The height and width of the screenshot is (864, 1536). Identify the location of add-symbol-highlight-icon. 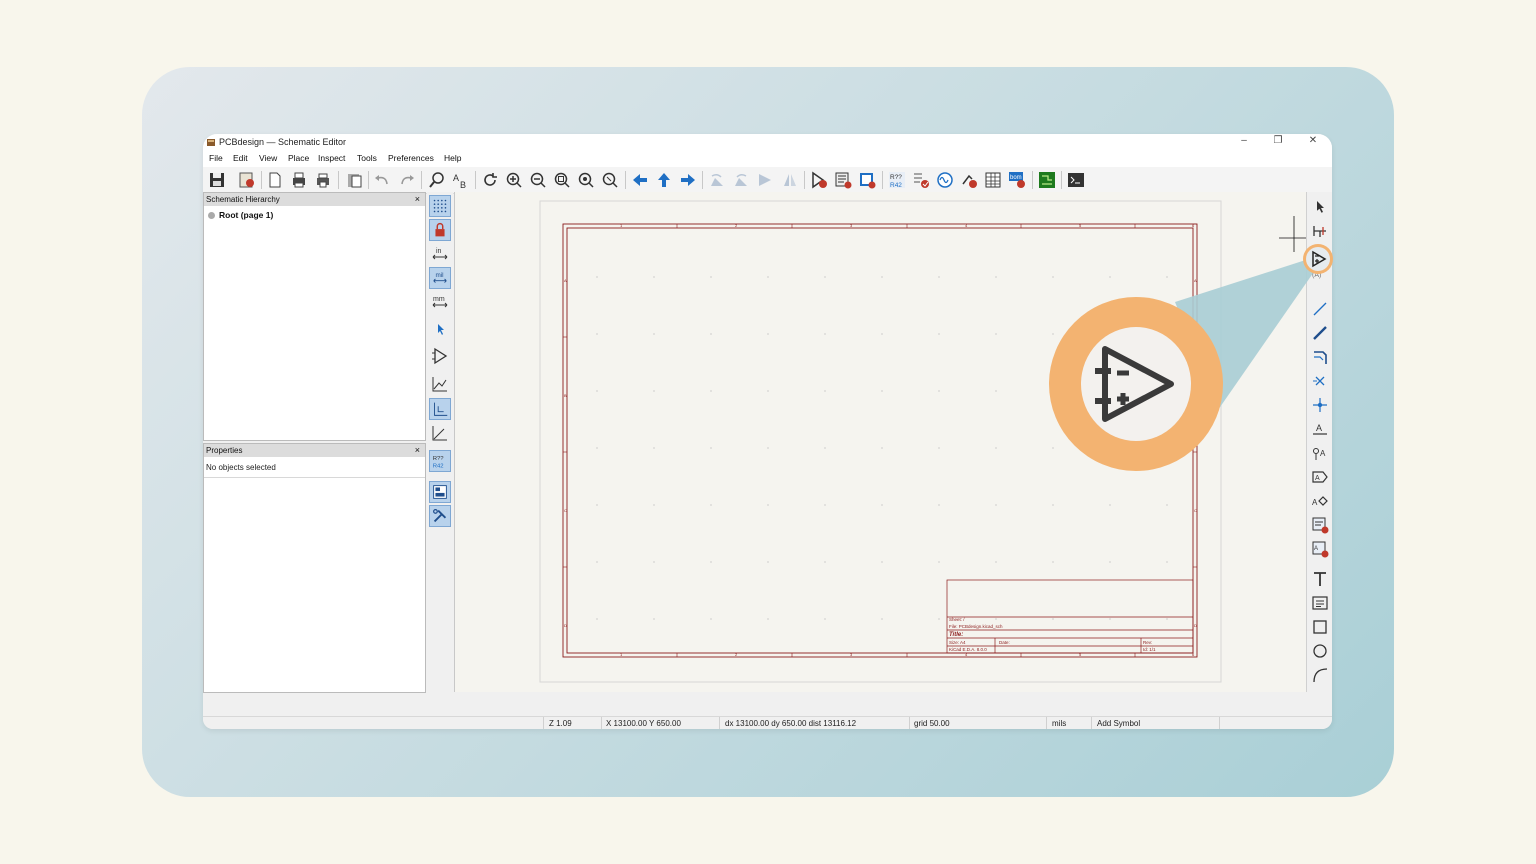
(1318, 259).